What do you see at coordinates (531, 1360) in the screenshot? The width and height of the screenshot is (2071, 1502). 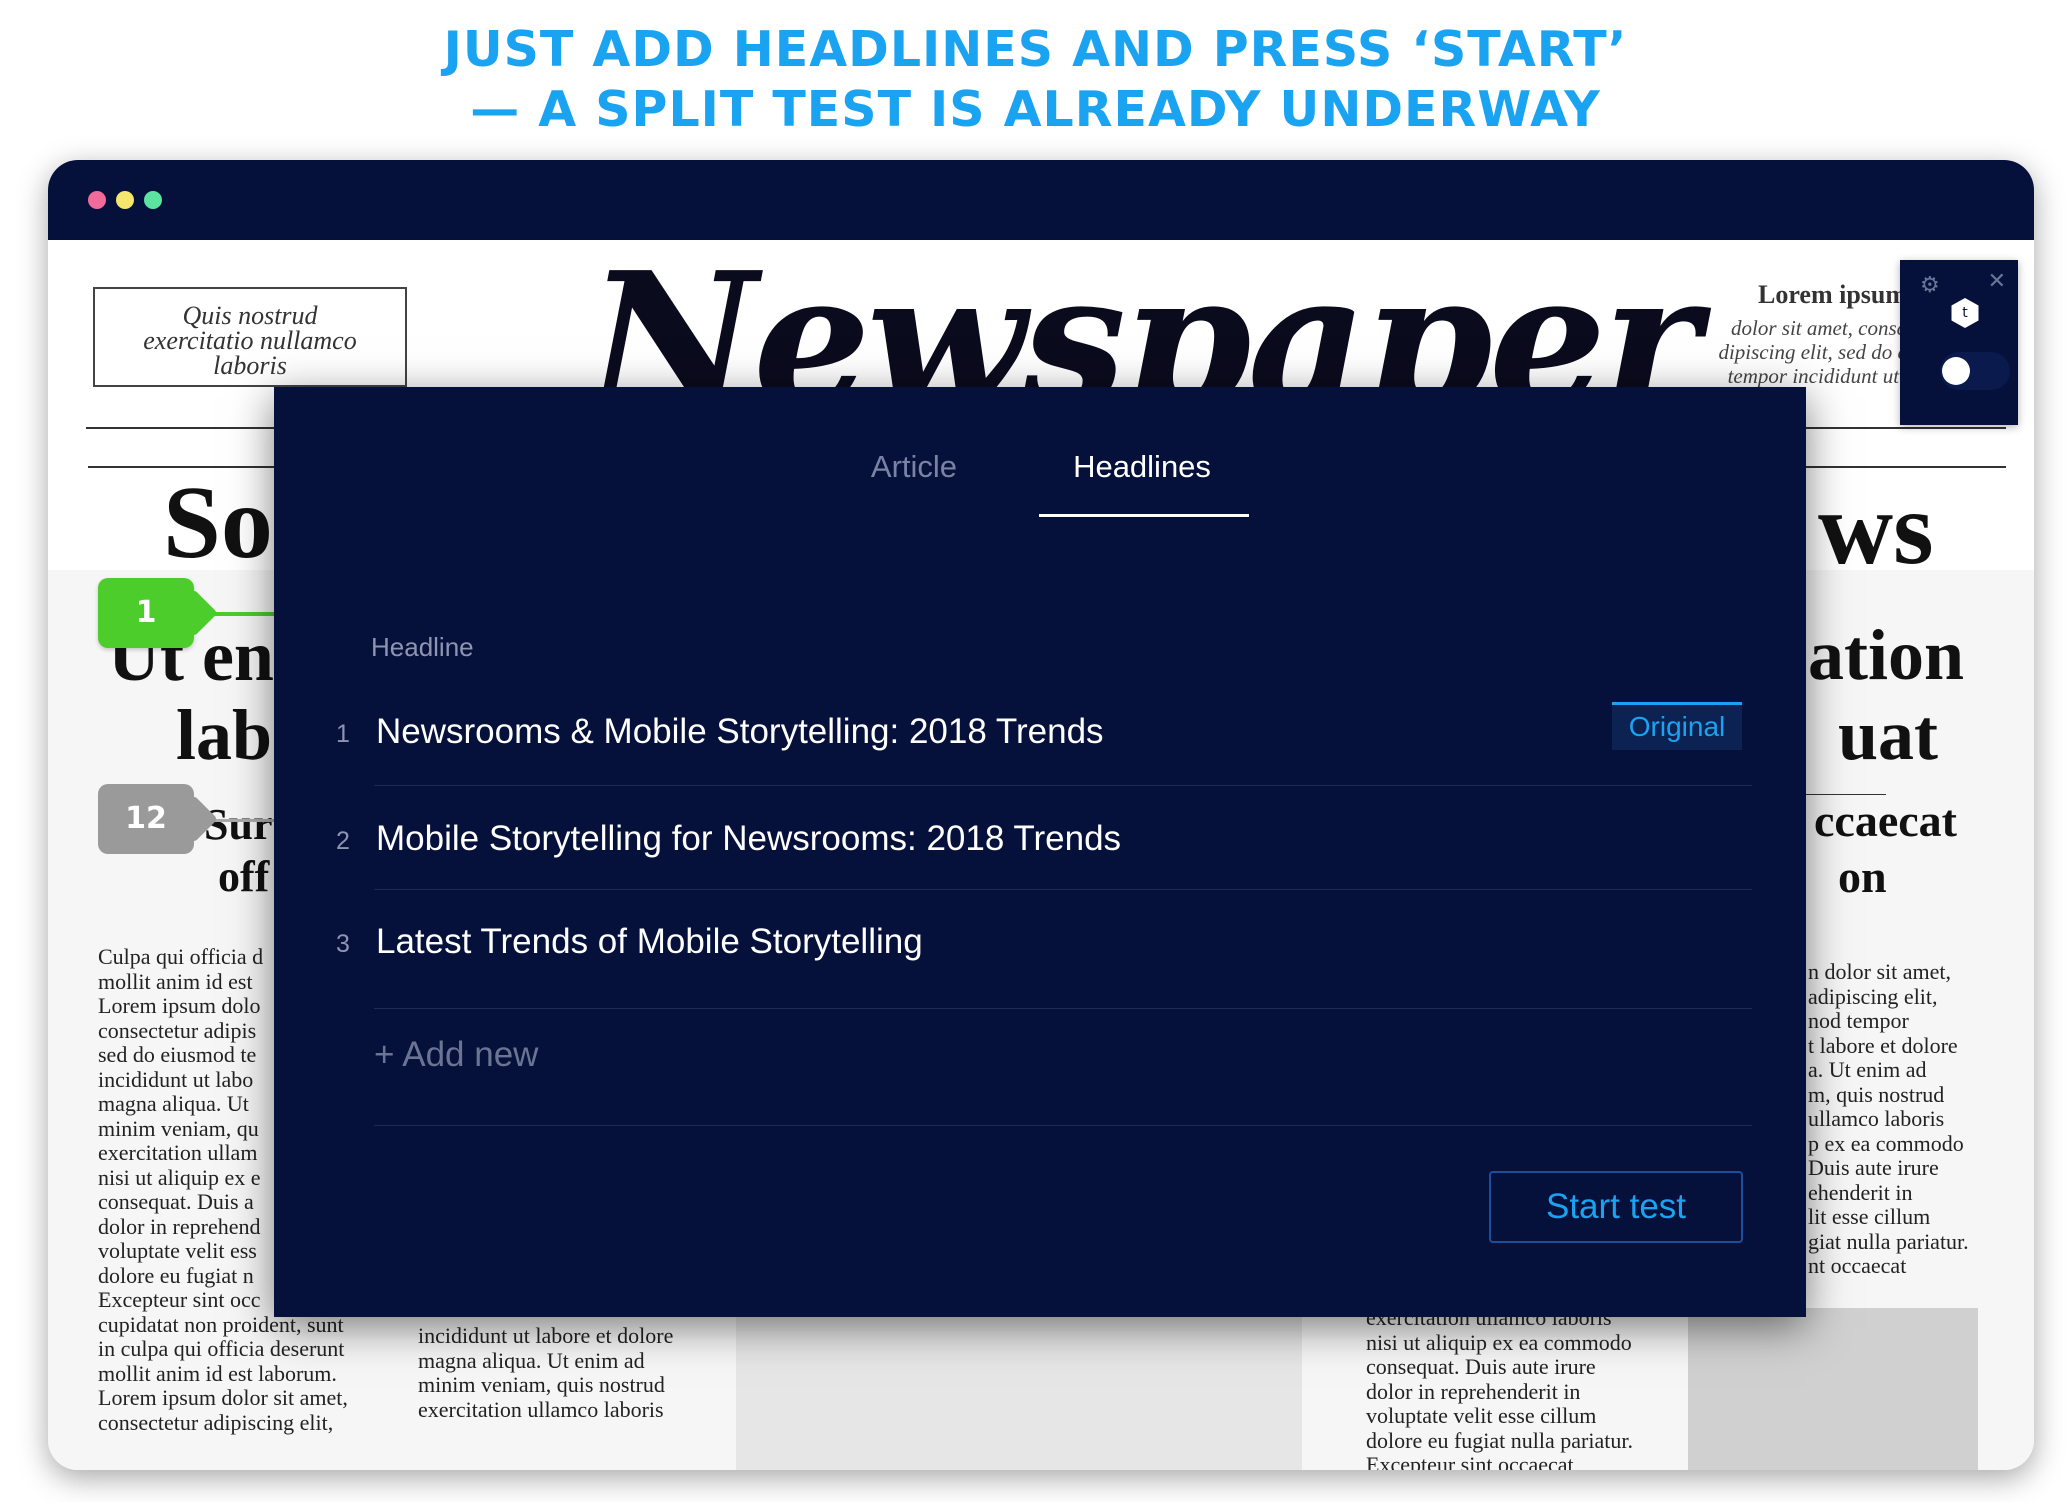 I see `column-line: magna aliqua. Ut enim ad` at bounding box center [531, 1360].